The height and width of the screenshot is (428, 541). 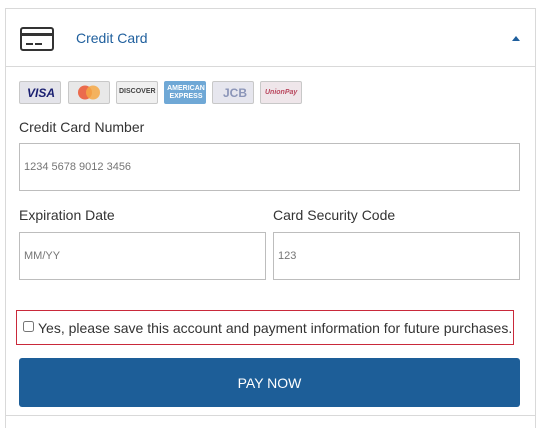 I want to click on jcb-logo: JCB, so click(x=233, y=92).